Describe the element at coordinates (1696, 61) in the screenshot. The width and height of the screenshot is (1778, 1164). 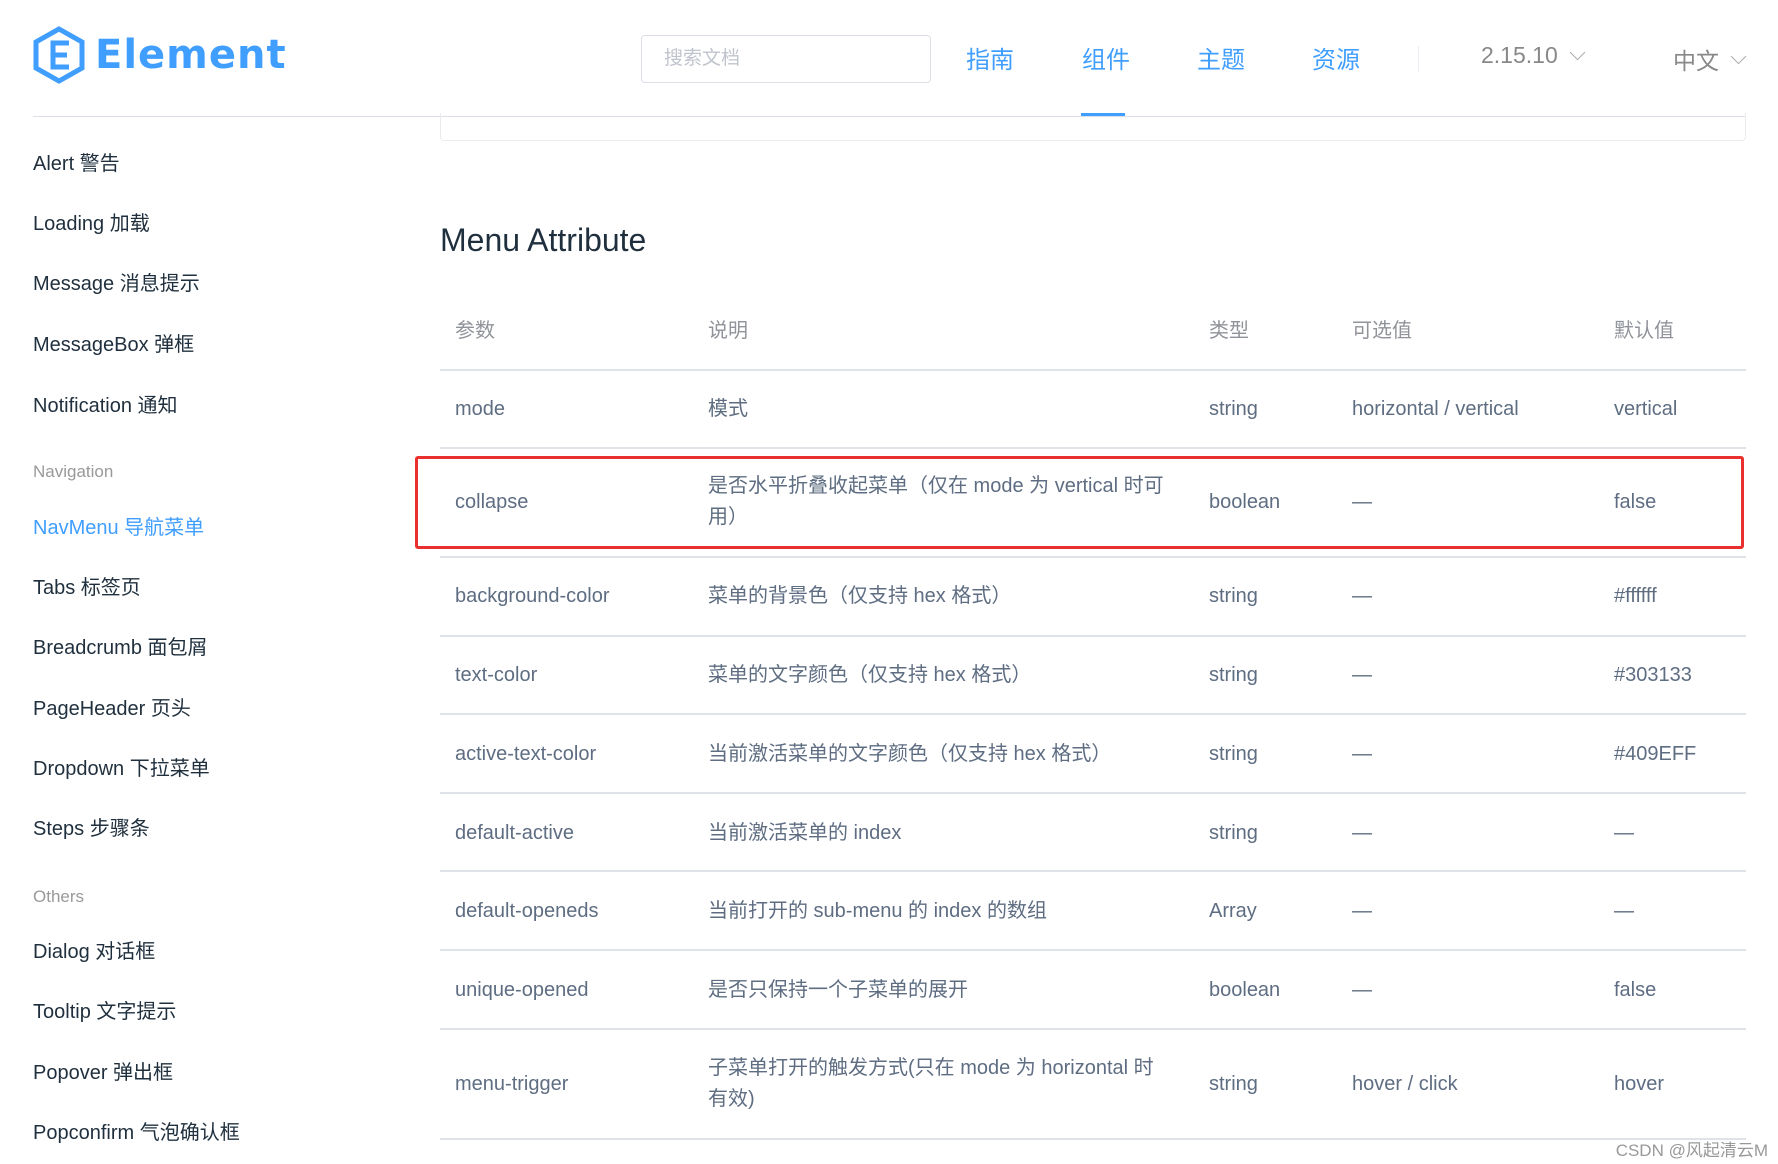
I see `language-label: 中文` at that location.